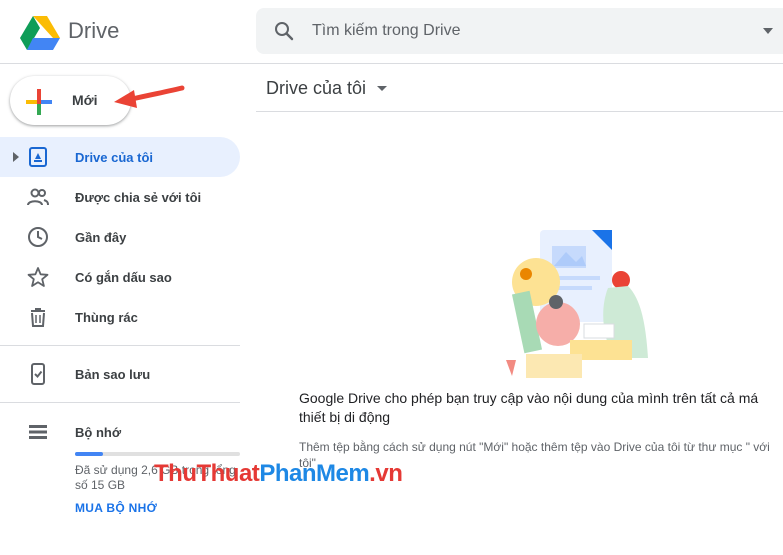 The image size is (783, 555). Describe the element at coordinates (157, 454) in the screenshot. I see `storage-usage-bar` at that location.